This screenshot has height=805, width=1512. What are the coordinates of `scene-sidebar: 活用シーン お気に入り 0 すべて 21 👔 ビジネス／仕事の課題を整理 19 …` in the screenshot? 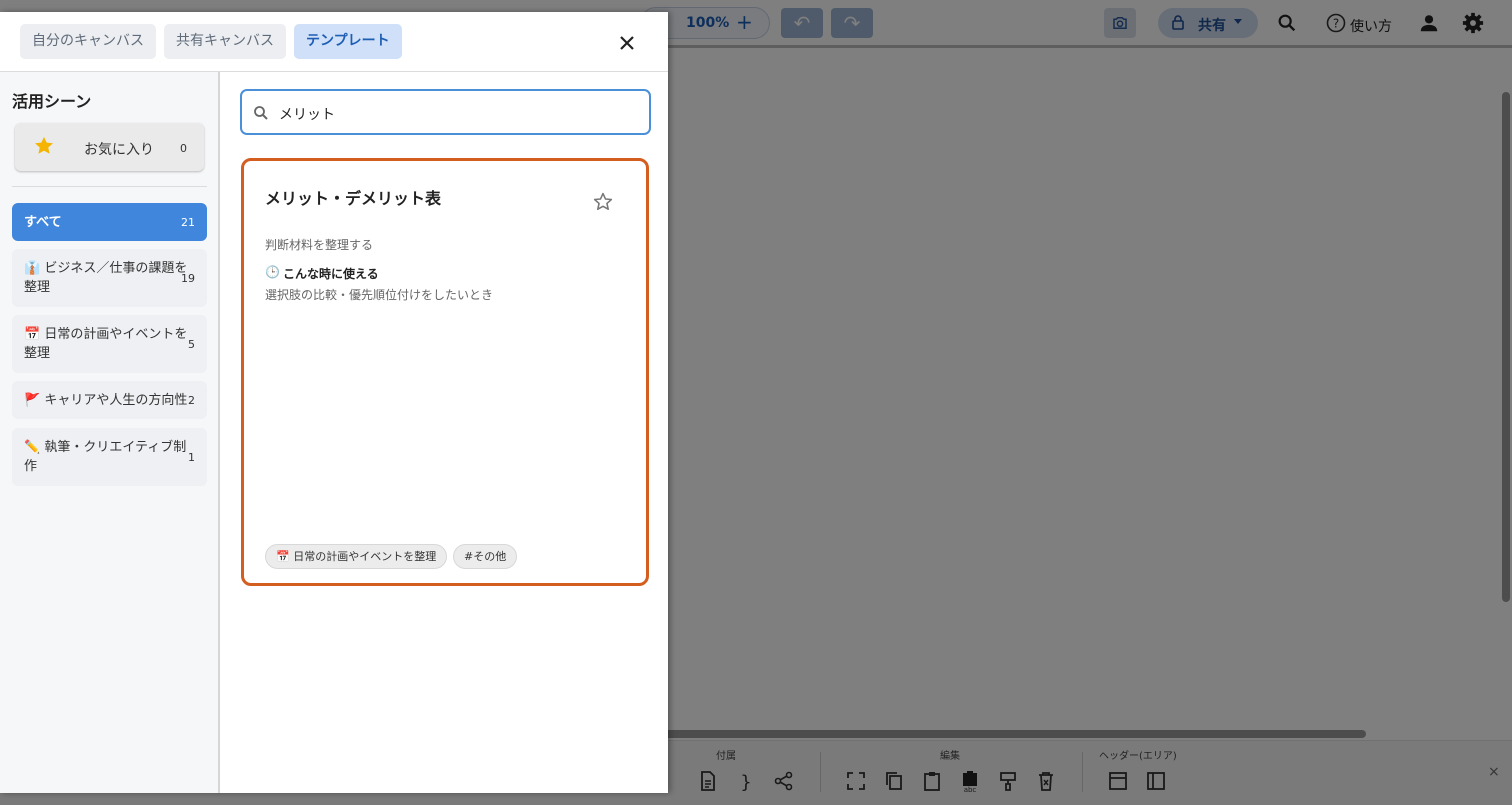 It's located at (110, 432).